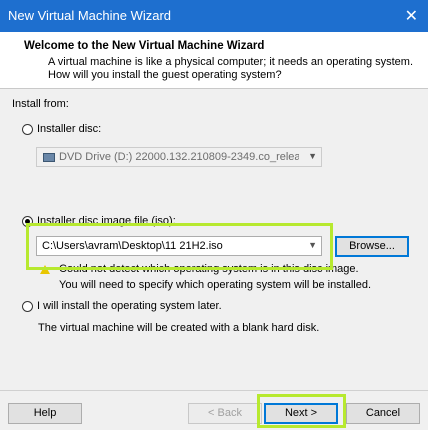 This screenshot has height=430, width=428. Describe the element at coordinates (27, 306) in the screenshot. I see `install-later-radio` at that location.